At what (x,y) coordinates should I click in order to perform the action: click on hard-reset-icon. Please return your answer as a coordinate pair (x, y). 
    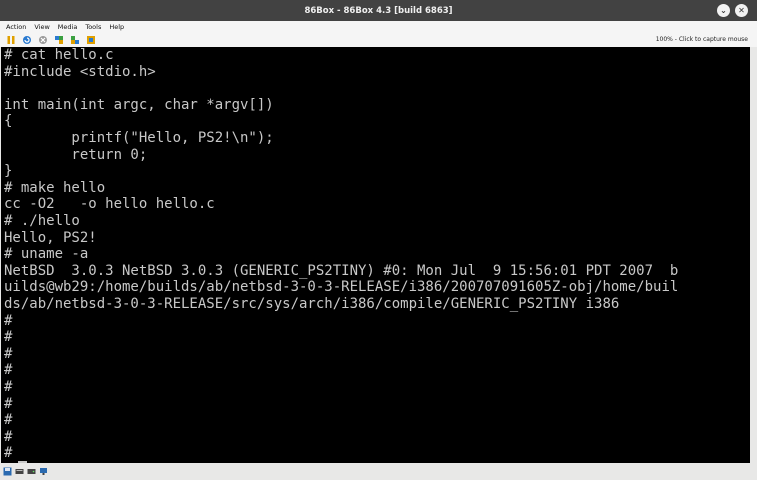
    Looking at the image, I should click on (58, 39).